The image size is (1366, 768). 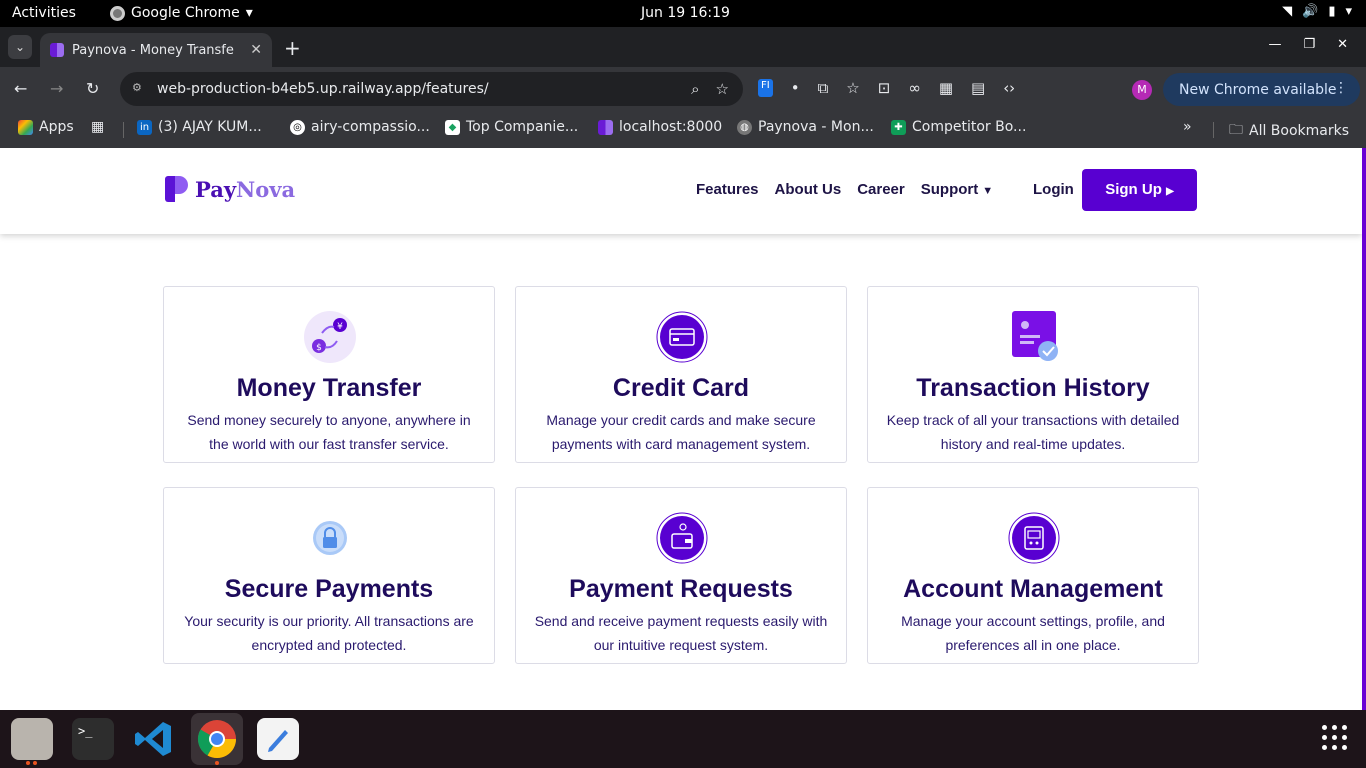 What do you see at coordinates (988, 191) in the screenshot?
I see `chevron-down-icon: ▼` at bounding box center [988, 191].